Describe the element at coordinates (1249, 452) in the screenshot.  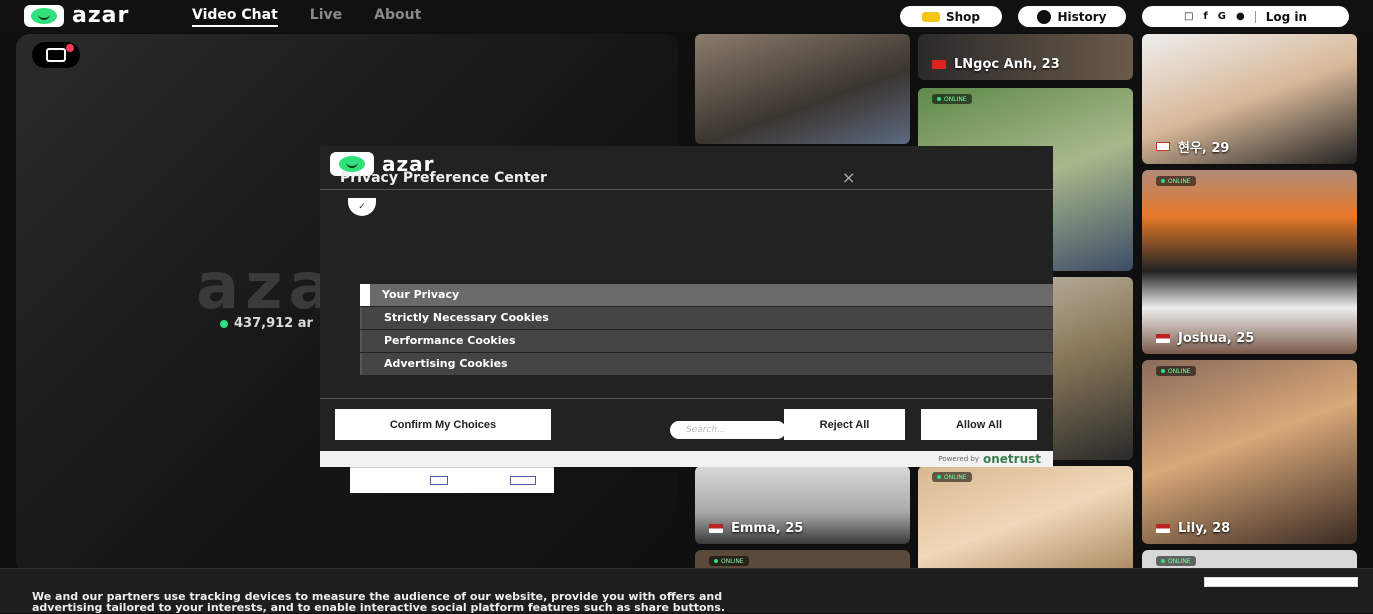
I see `profile-card: ONLINE Lily, 28` at that location.